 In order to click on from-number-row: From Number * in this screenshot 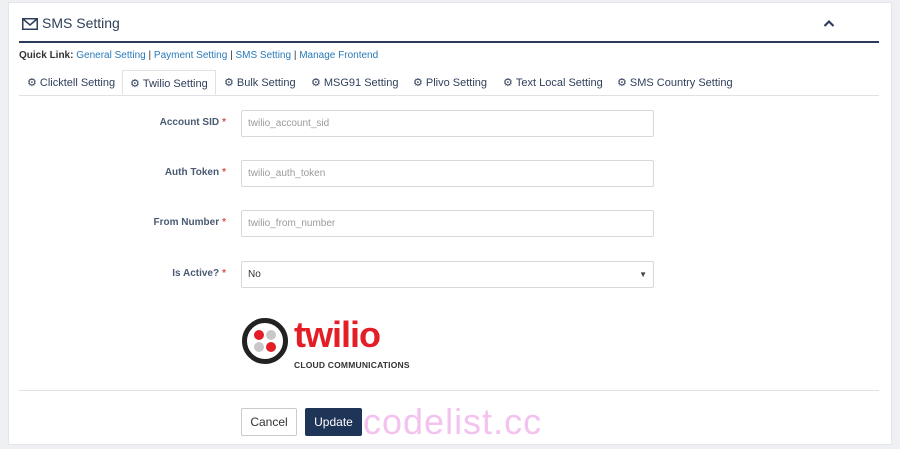, I will do `click(451, 224)`.